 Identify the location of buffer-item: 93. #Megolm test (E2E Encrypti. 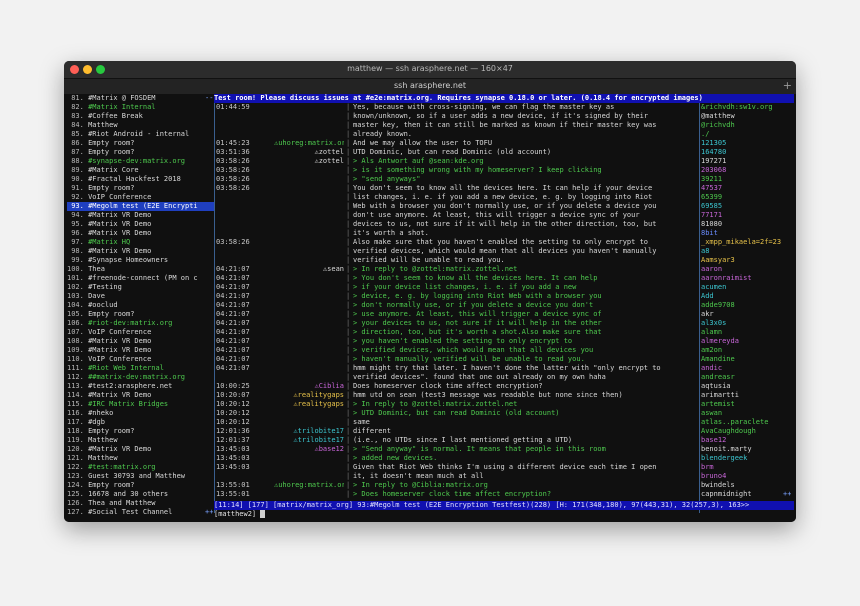
(140, 206).